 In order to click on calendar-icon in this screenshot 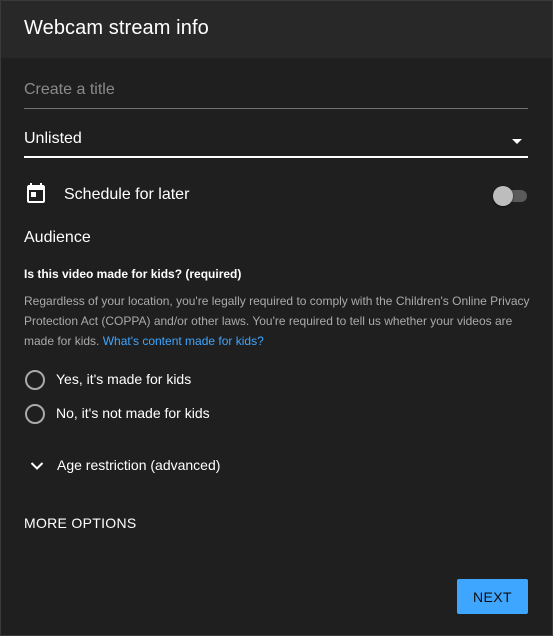, I will do `click(36, 193)`.